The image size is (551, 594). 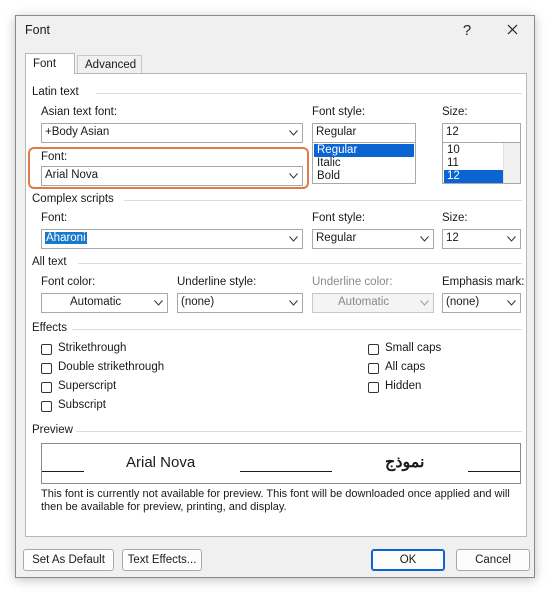 I want to click on latin-size-label: Size:, so click(x=455, y=112).